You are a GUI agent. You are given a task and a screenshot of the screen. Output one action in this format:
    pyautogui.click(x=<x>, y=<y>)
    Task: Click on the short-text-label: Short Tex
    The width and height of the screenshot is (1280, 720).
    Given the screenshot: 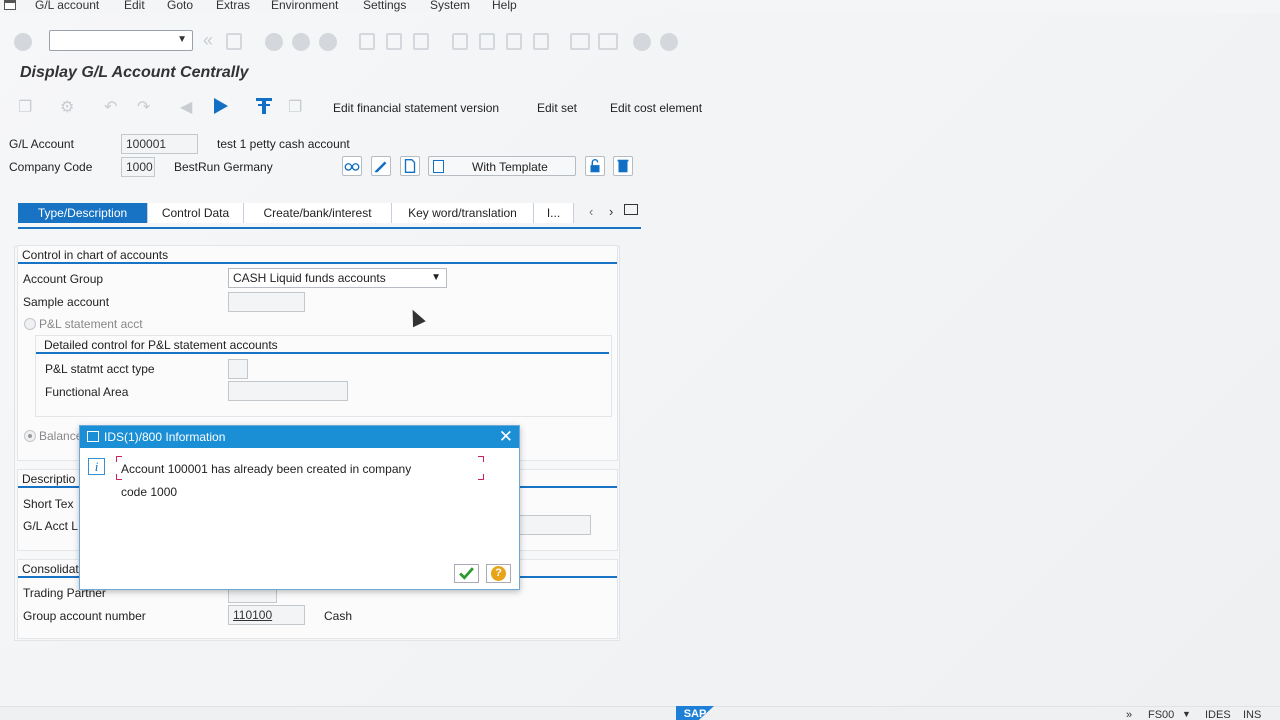 What is the action you would take?
    pyautogui.click(x=48, y=504)
    